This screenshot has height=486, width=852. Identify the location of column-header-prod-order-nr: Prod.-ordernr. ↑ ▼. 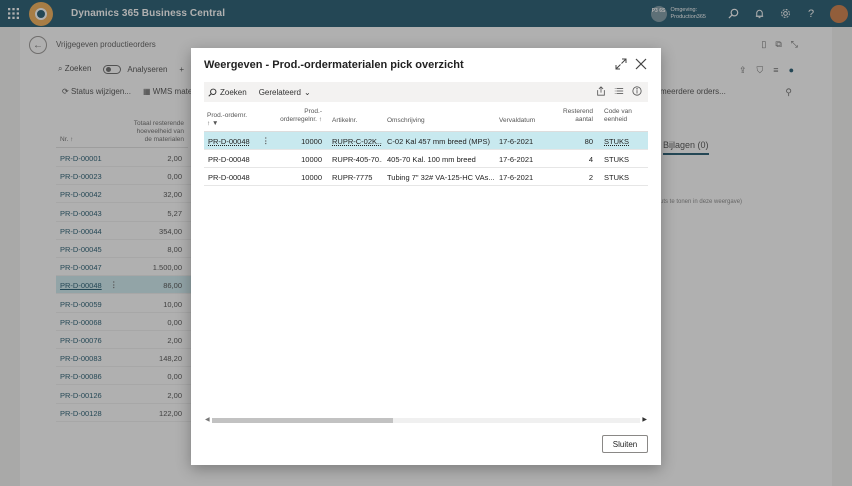
(232, 120).